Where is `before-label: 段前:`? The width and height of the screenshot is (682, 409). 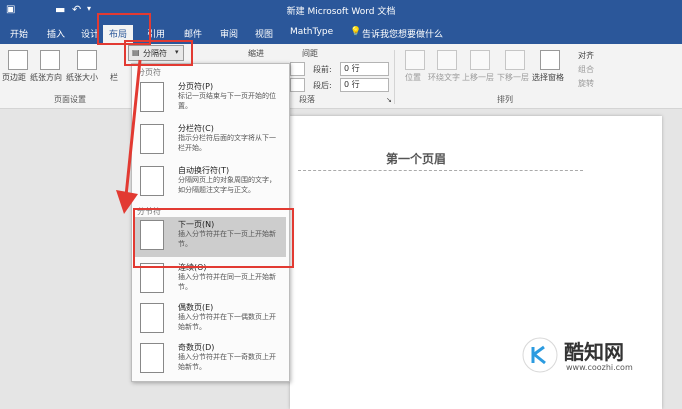 before-label: 段前: is located at coordinates (322, 69).